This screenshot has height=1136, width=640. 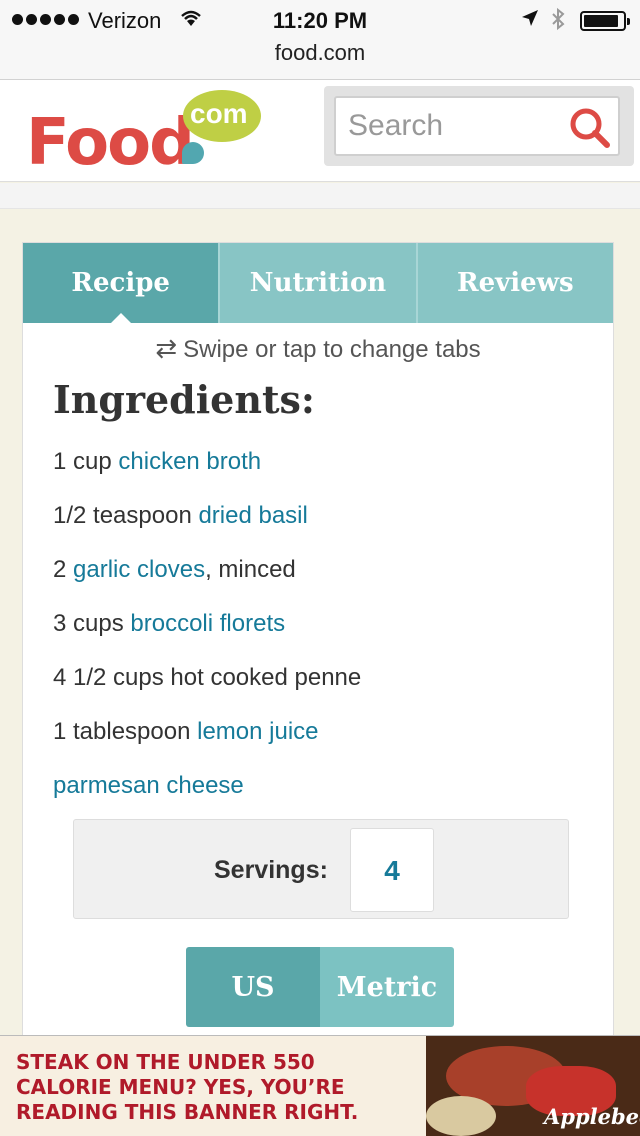 What do you see at coordinates (219, 113) in the screenshot?
I see `logo-com-text: com` at bounding box center [219, 113].